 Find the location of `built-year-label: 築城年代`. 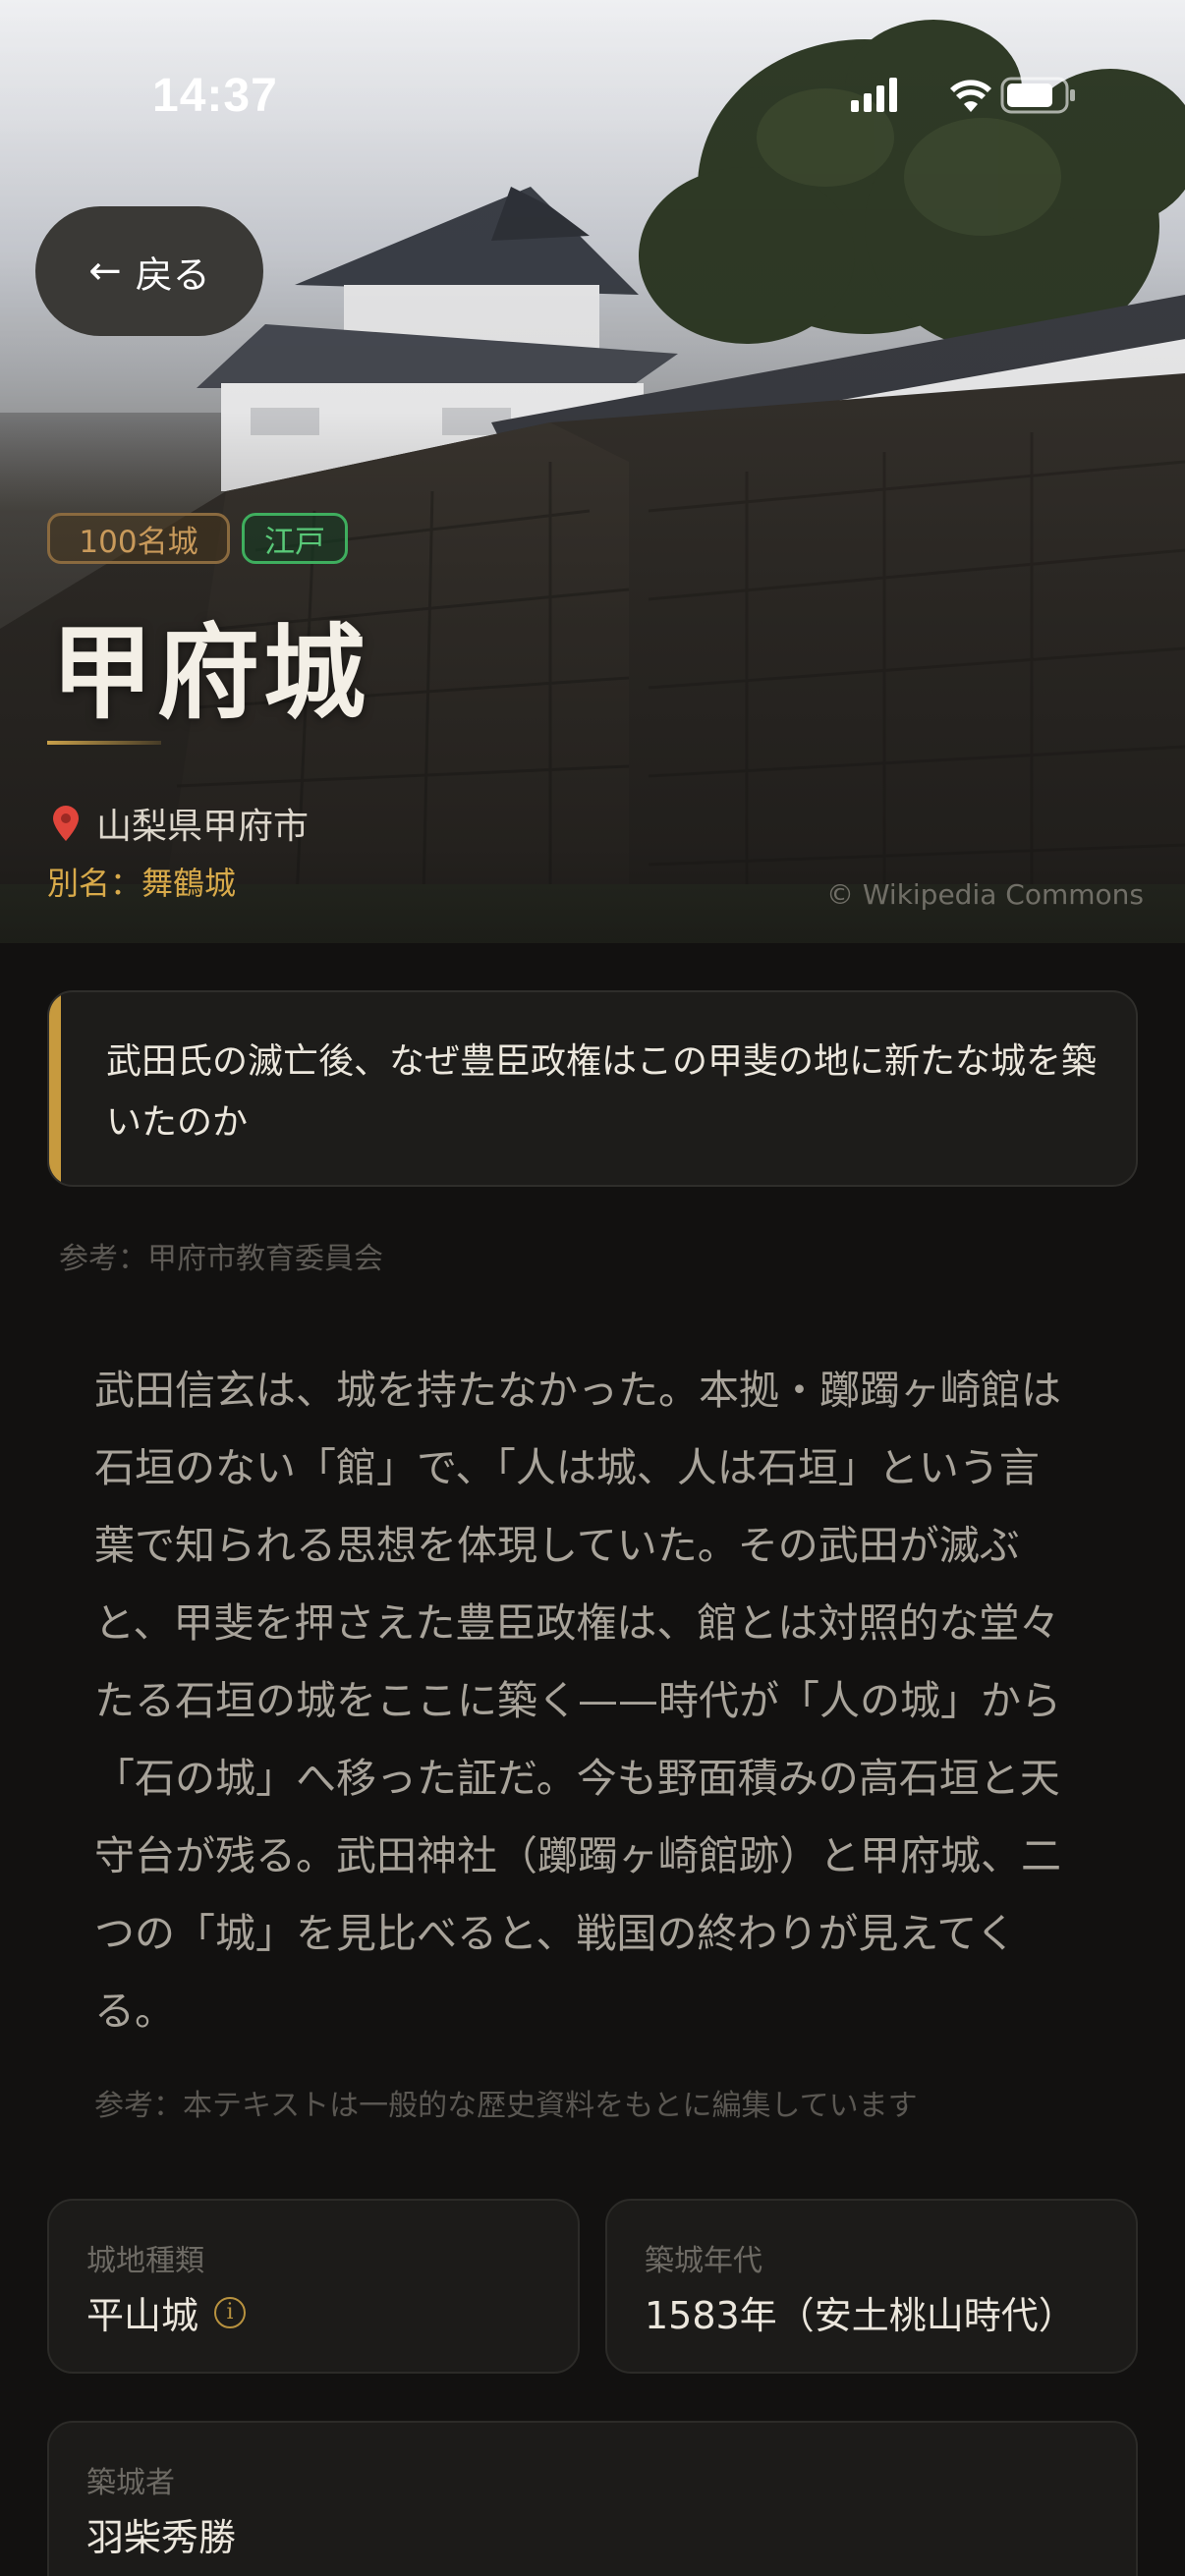

built-year-label: 築城年代 is located at coordinates (703, 2261).